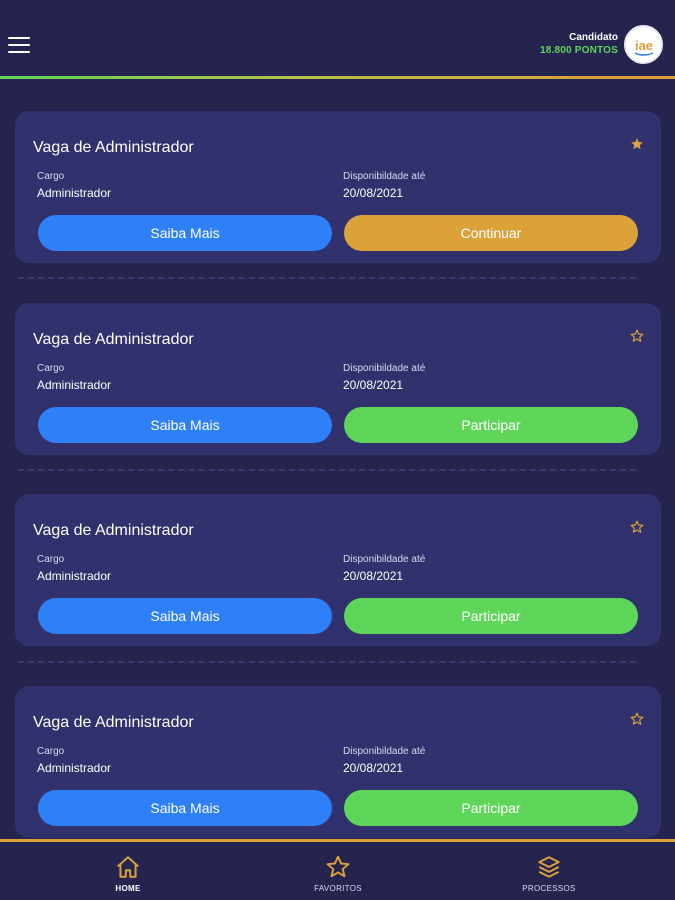 The width and height of the screenshot is (675, 900). Describe the element at coordinates (578, 50) in the screenshot. I see `user-points: 18.800 PONTOS` at that location.